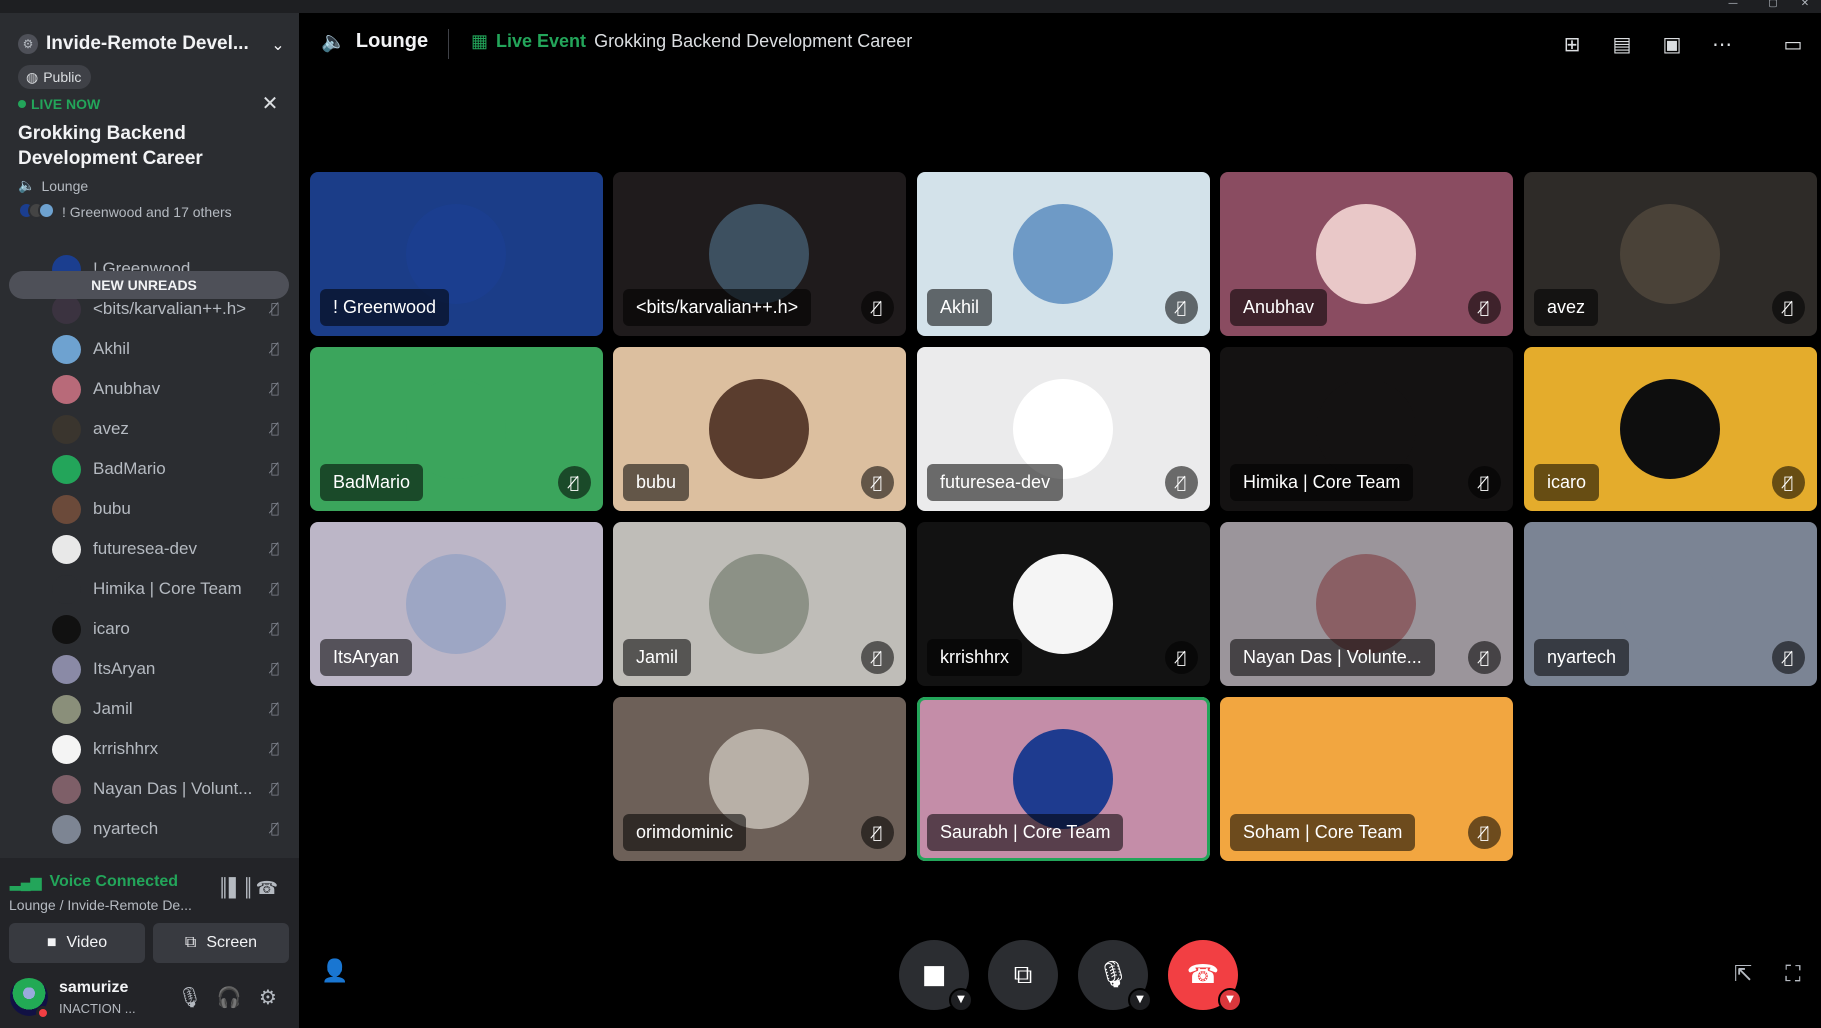 This screenshot has height=1028, width=1821. I want to click on participant-tile: bubu 🎙̸, so click(759, 429).